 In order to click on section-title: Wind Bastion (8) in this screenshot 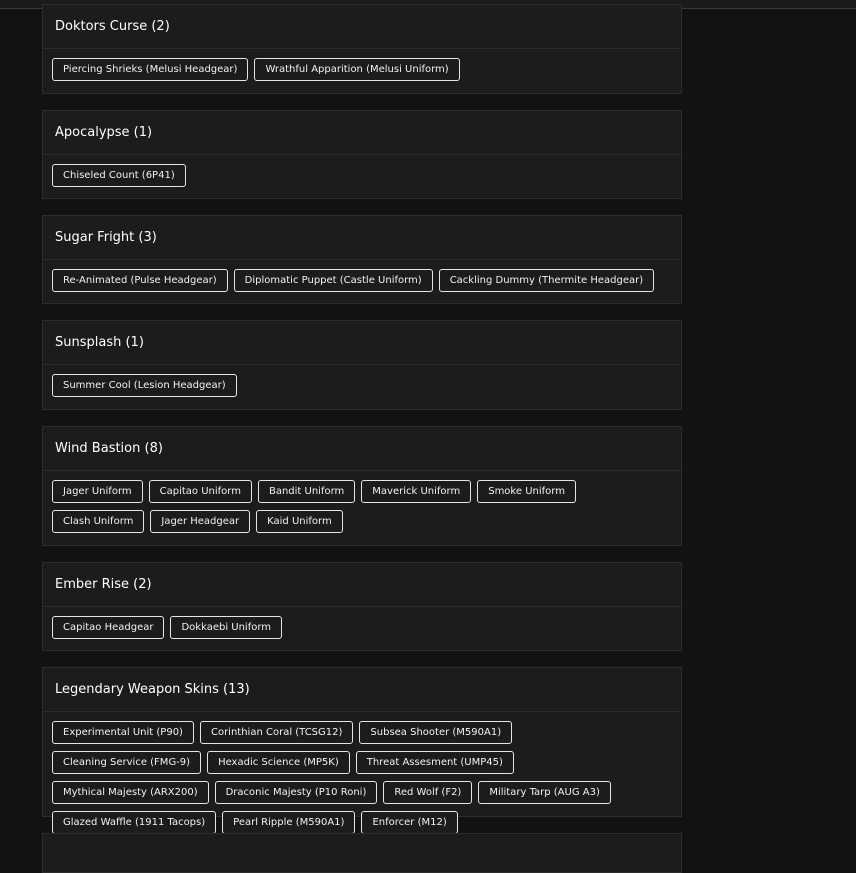, I will do `click(109, 448)`.